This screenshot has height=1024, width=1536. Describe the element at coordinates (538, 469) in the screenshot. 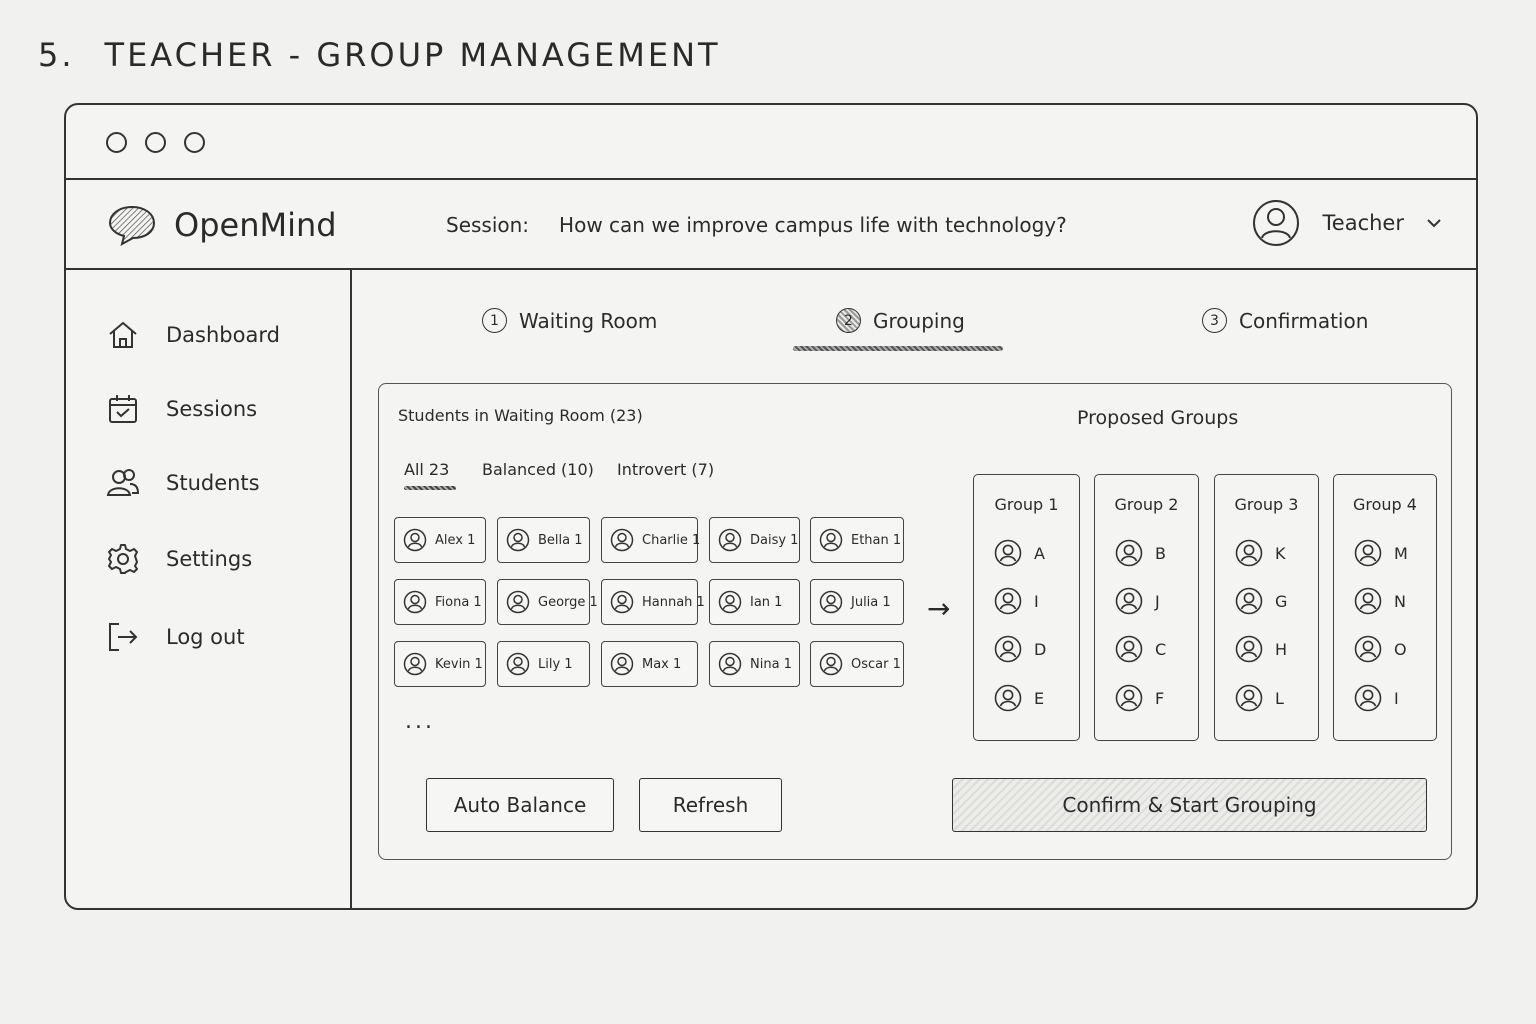

I see `filter-balanced: Balanced (10)` at that location.